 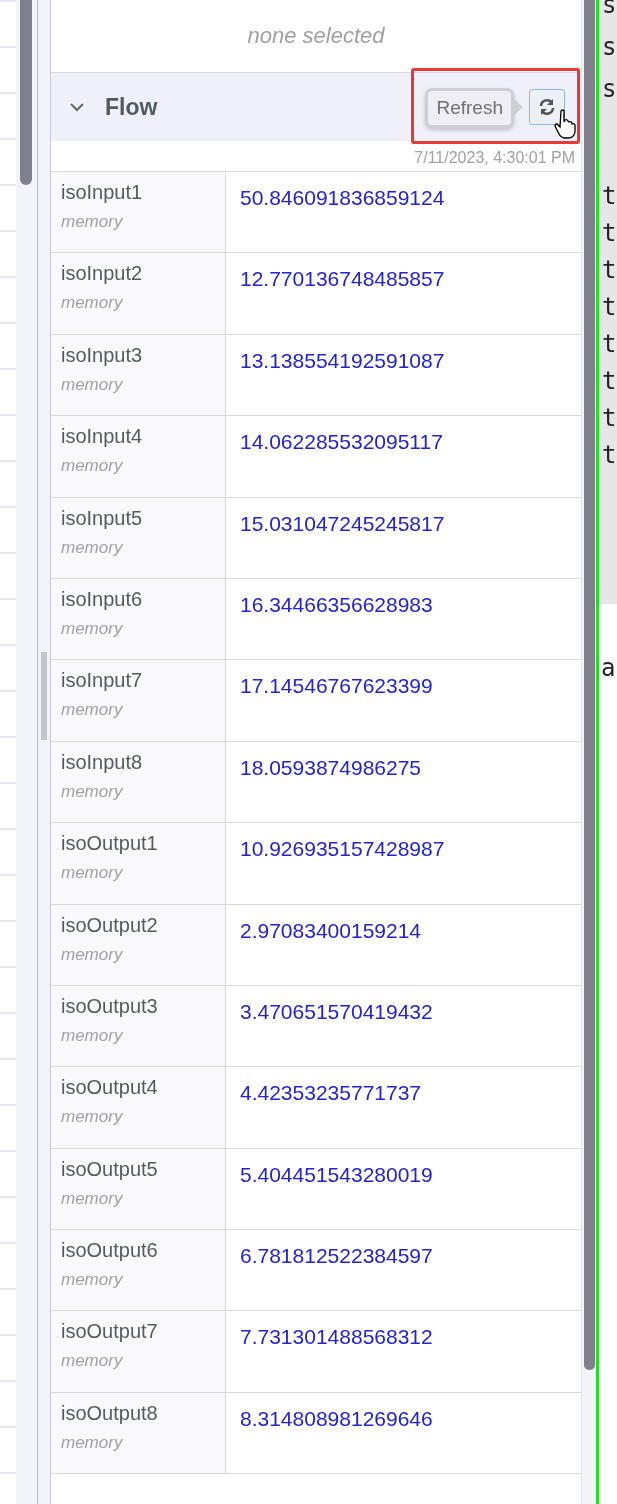 I want to click on variable-name: isoInput2, so click(x=102, y=274).